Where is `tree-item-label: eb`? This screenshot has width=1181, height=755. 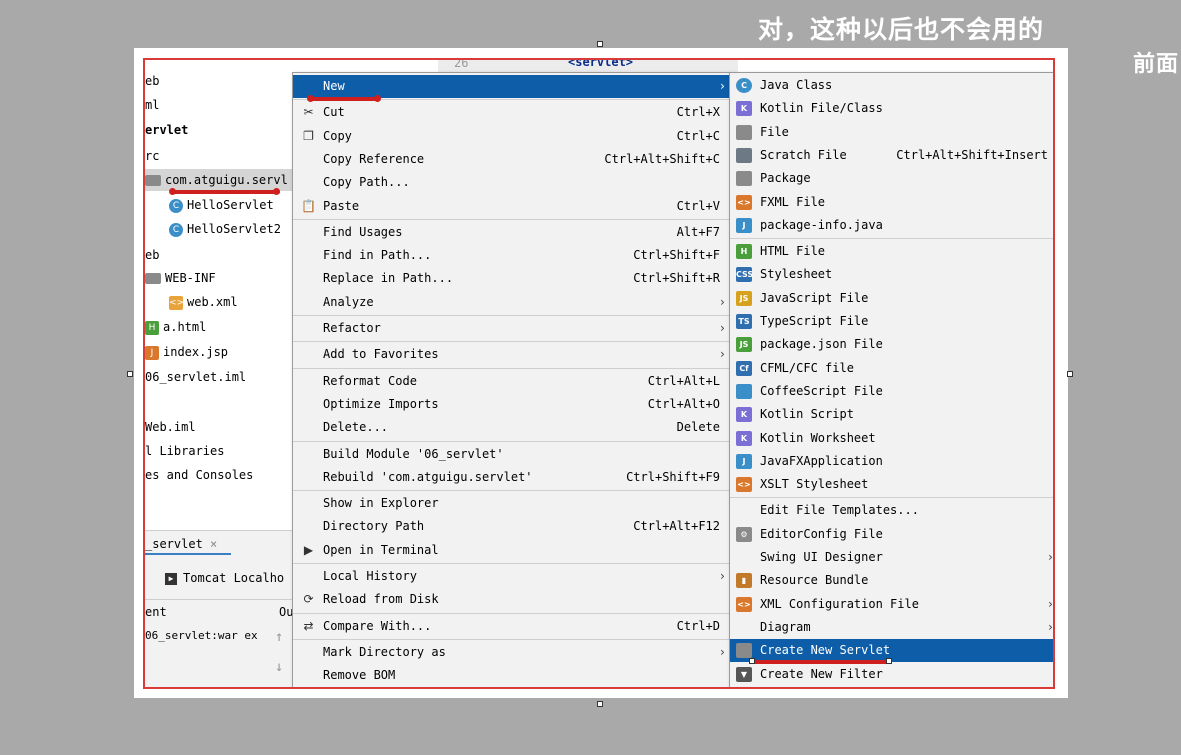
tree-item-label: eb is located at coordinates (152, 81).